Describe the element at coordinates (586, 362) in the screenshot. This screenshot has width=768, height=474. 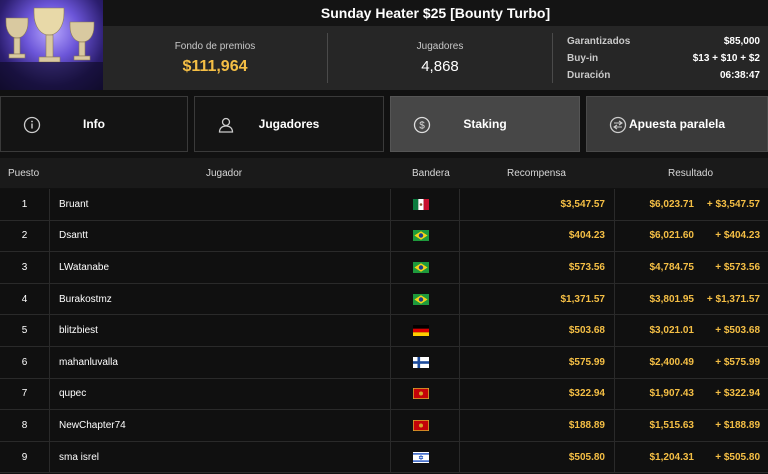
I see `row-reward: $575.99` at that location.